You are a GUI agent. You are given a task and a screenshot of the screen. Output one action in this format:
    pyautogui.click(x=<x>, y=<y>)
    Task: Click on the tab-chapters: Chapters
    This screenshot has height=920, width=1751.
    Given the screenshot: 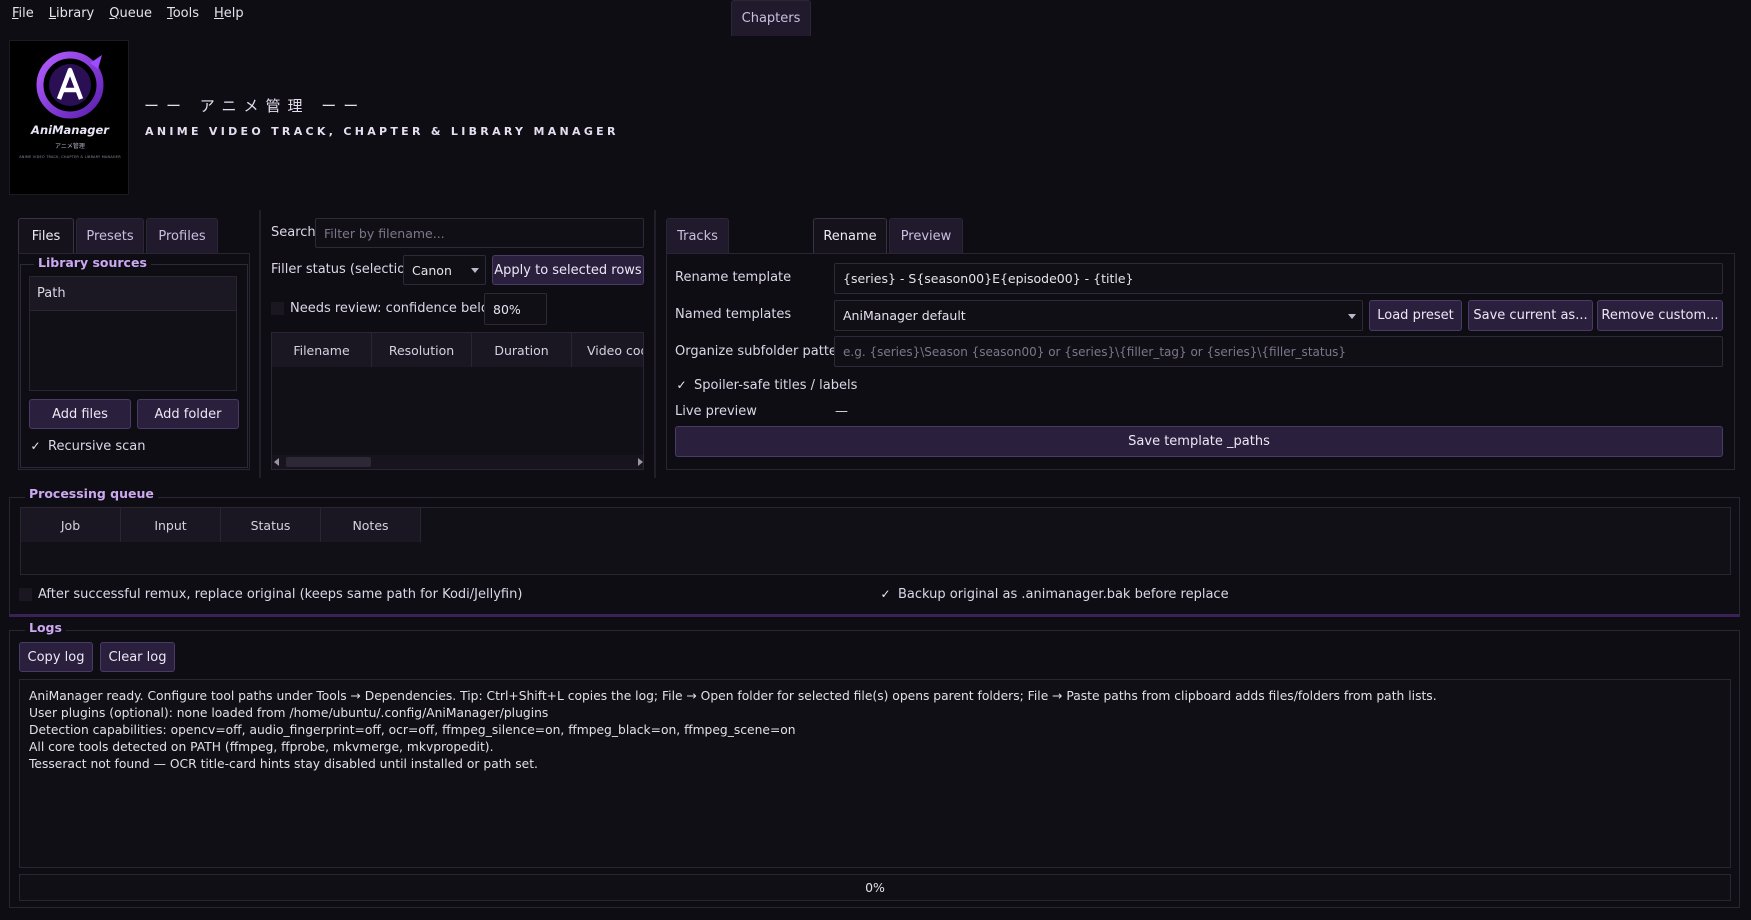 What is the action you would take?
    pyautogui.click(x=771, y=18)
    